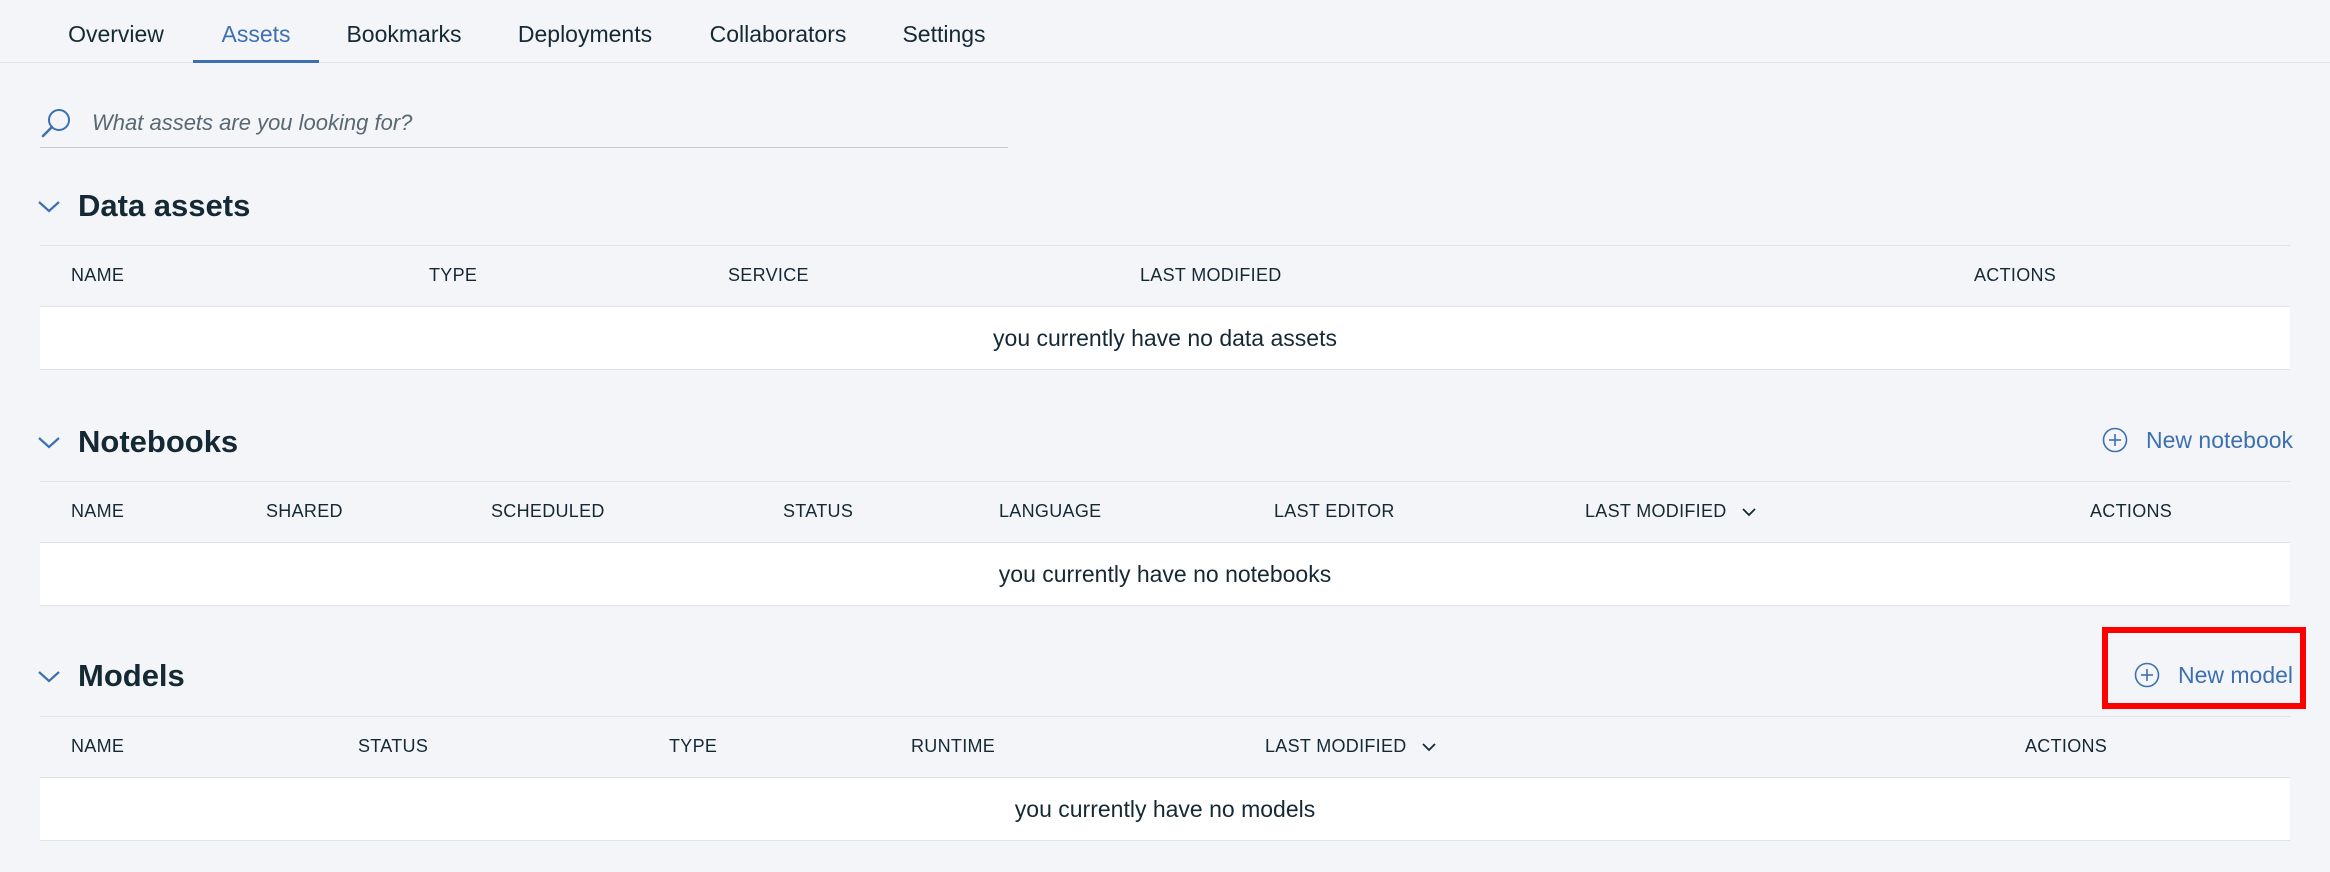 This screenshot has height=872, width=2330. I want to click on notebooks-empty-row: you currently have no notebooks, so click(1165, 574).